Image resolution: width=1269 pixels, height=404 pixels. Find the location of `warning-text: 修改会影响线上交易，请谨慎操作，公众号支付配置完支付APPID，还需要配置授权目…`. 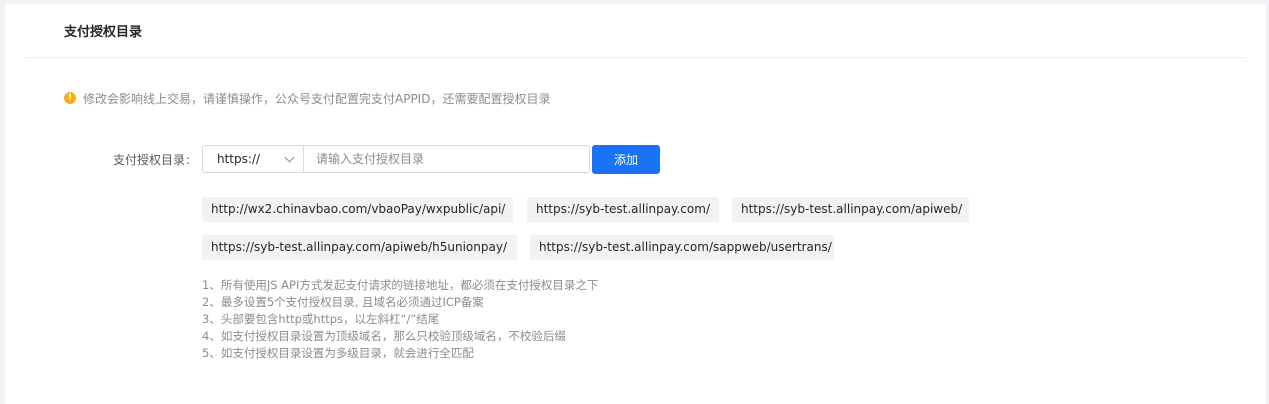

warning-text: 修改会影响线上交易，请谨慎操作，公众号支付配置完支付APPID，还需要配置授权目… is located at coordinates (317, 98).